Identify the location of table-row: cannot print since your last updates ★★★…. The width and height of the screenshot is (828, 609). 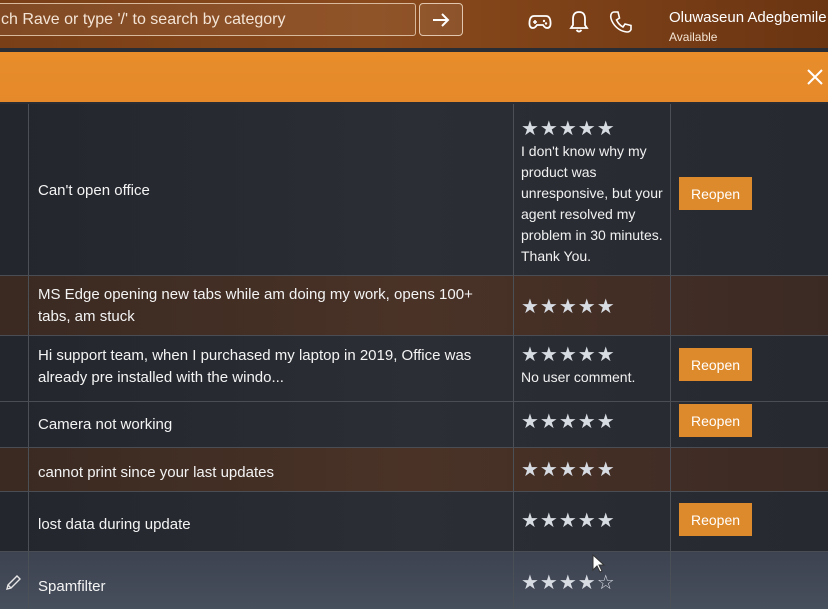
(414, 470).